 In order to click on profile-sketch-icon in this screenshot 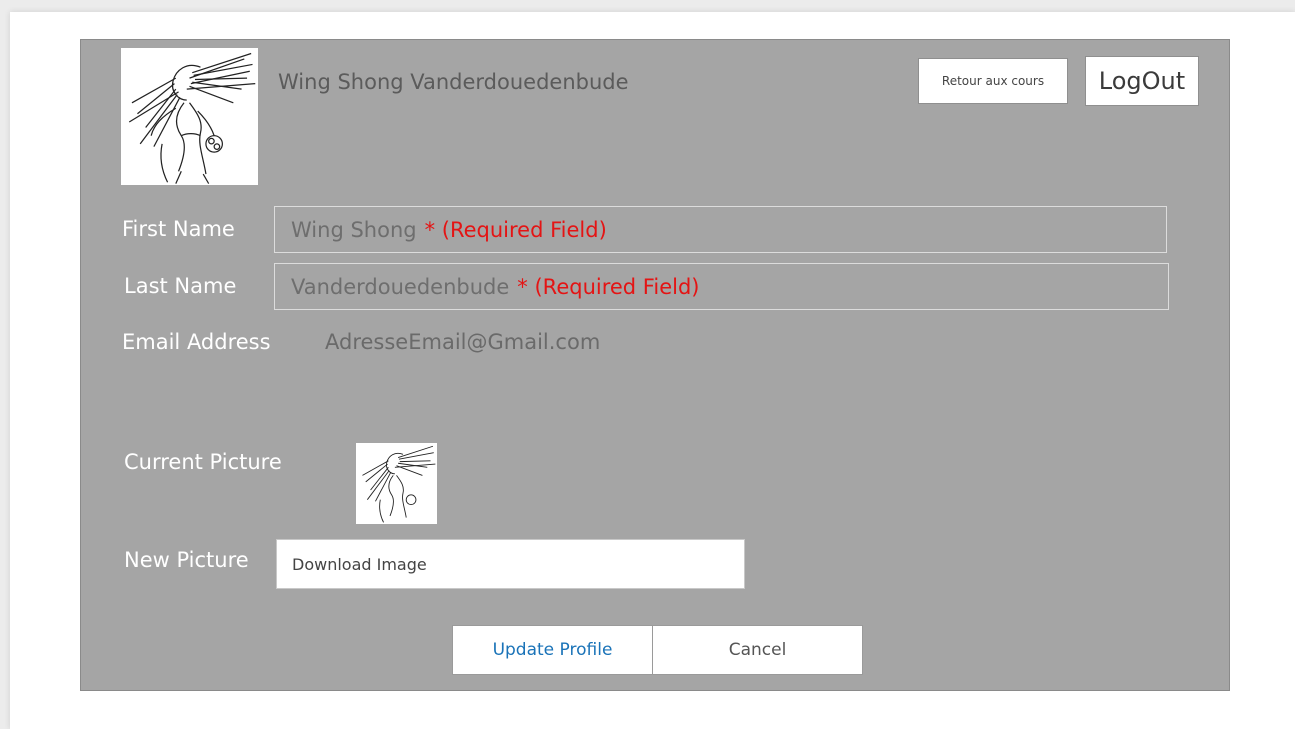, I will do `click(189, 116)`.